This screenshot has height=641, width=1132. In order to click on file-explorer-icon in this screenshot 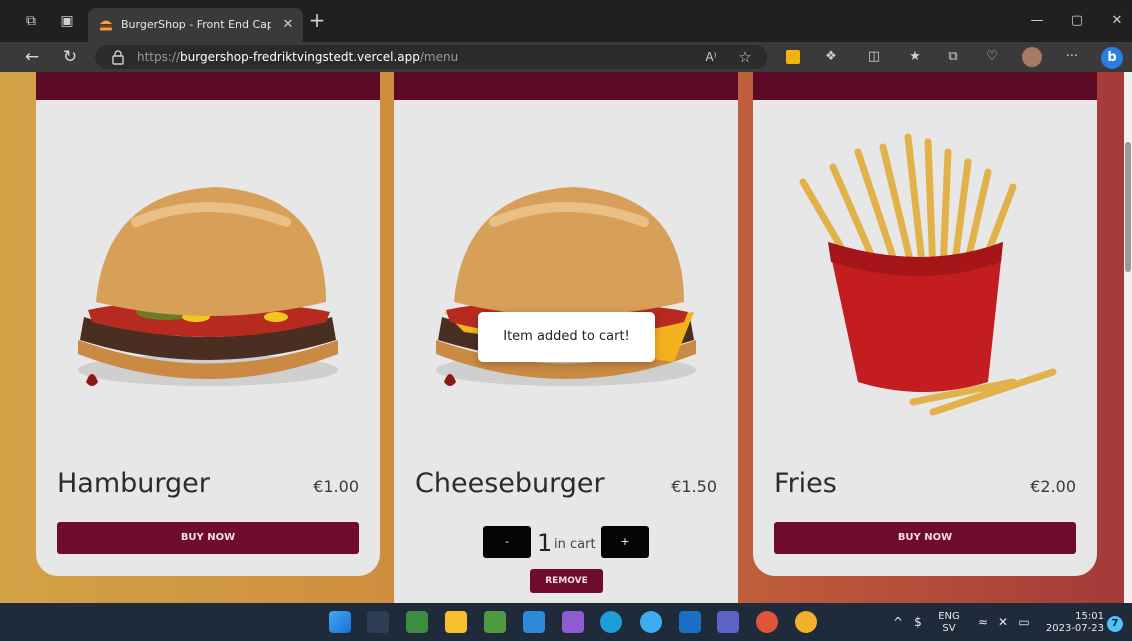, I will do `click(456, 622)`.